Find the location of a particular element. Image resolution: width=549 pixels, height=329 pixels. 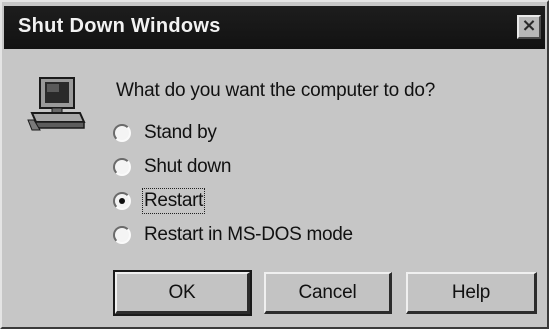

option-restart: Restart is located at coordinates (159, 201).